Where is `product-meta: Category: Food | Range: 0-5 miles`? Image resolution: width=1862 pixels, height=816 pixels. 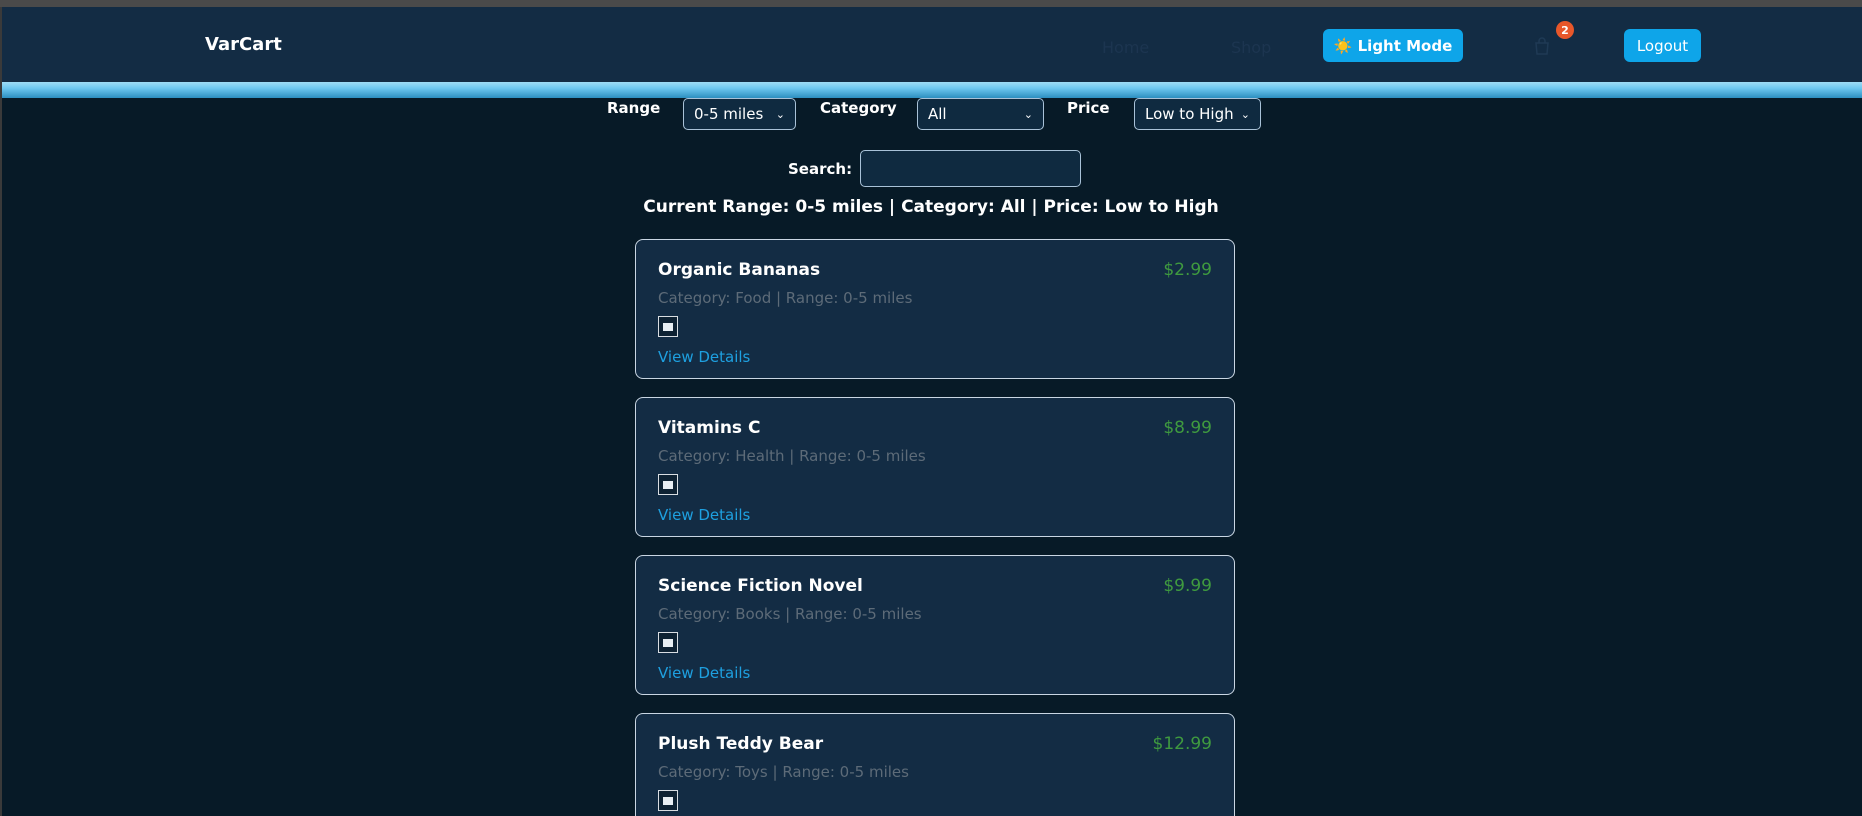
product-meta: Category: Food | Range: 0-5 miles is located at coordinates (785, 298).